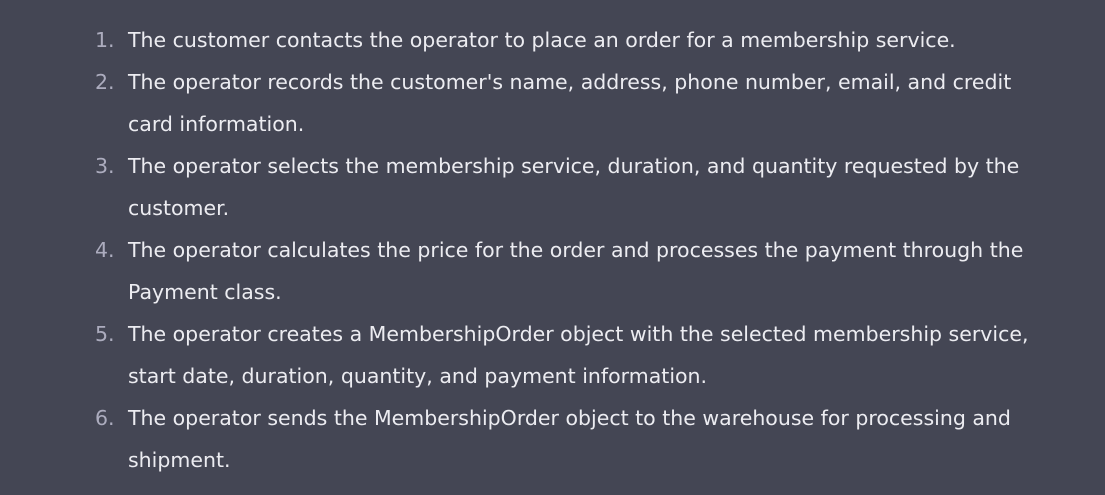 The width and height of the screenshot is (1105, 495). I want to click on list-item-number: 1., so click(105, 40).